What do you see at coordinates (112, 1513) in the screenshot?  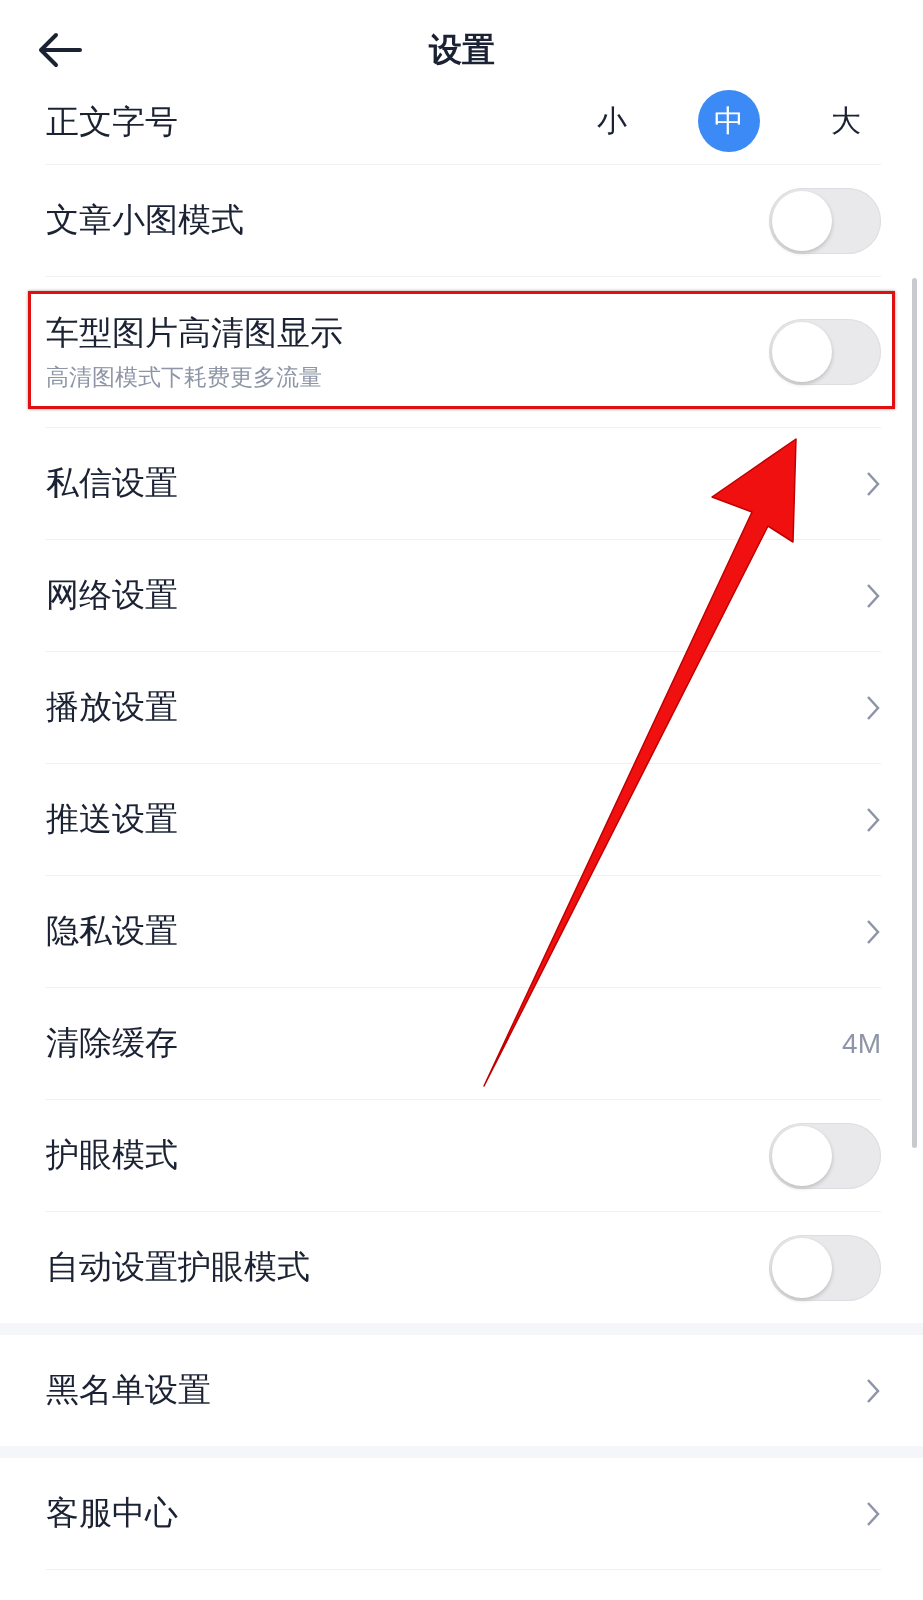 I see `setting-label: 客服中心` at bounding box center [112, 1513].